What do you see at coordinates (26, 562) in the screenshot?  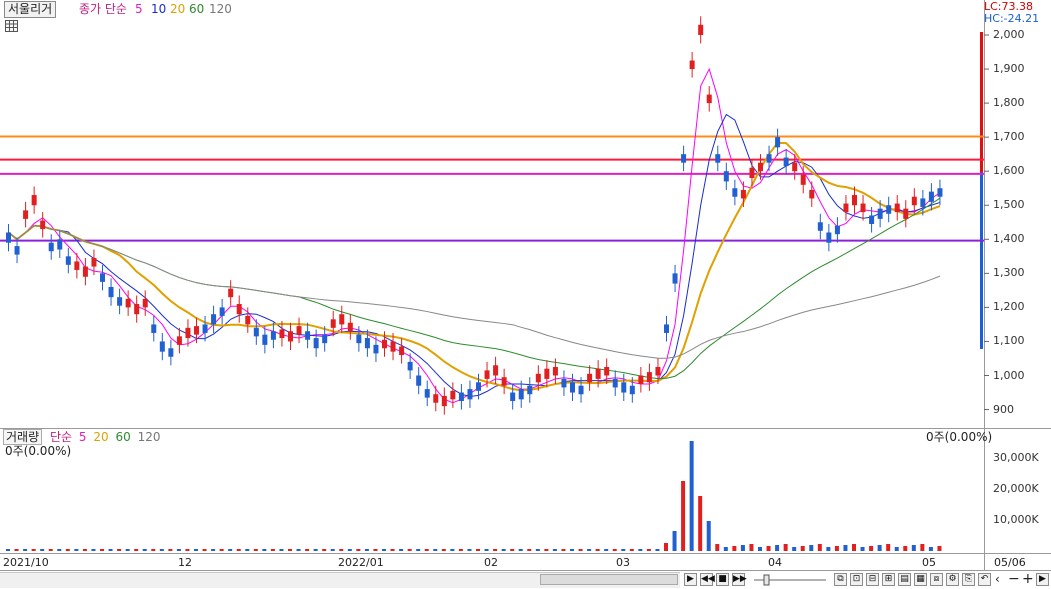 I see `date-2021-10: 2021/10` at bounding box center [26, 562].